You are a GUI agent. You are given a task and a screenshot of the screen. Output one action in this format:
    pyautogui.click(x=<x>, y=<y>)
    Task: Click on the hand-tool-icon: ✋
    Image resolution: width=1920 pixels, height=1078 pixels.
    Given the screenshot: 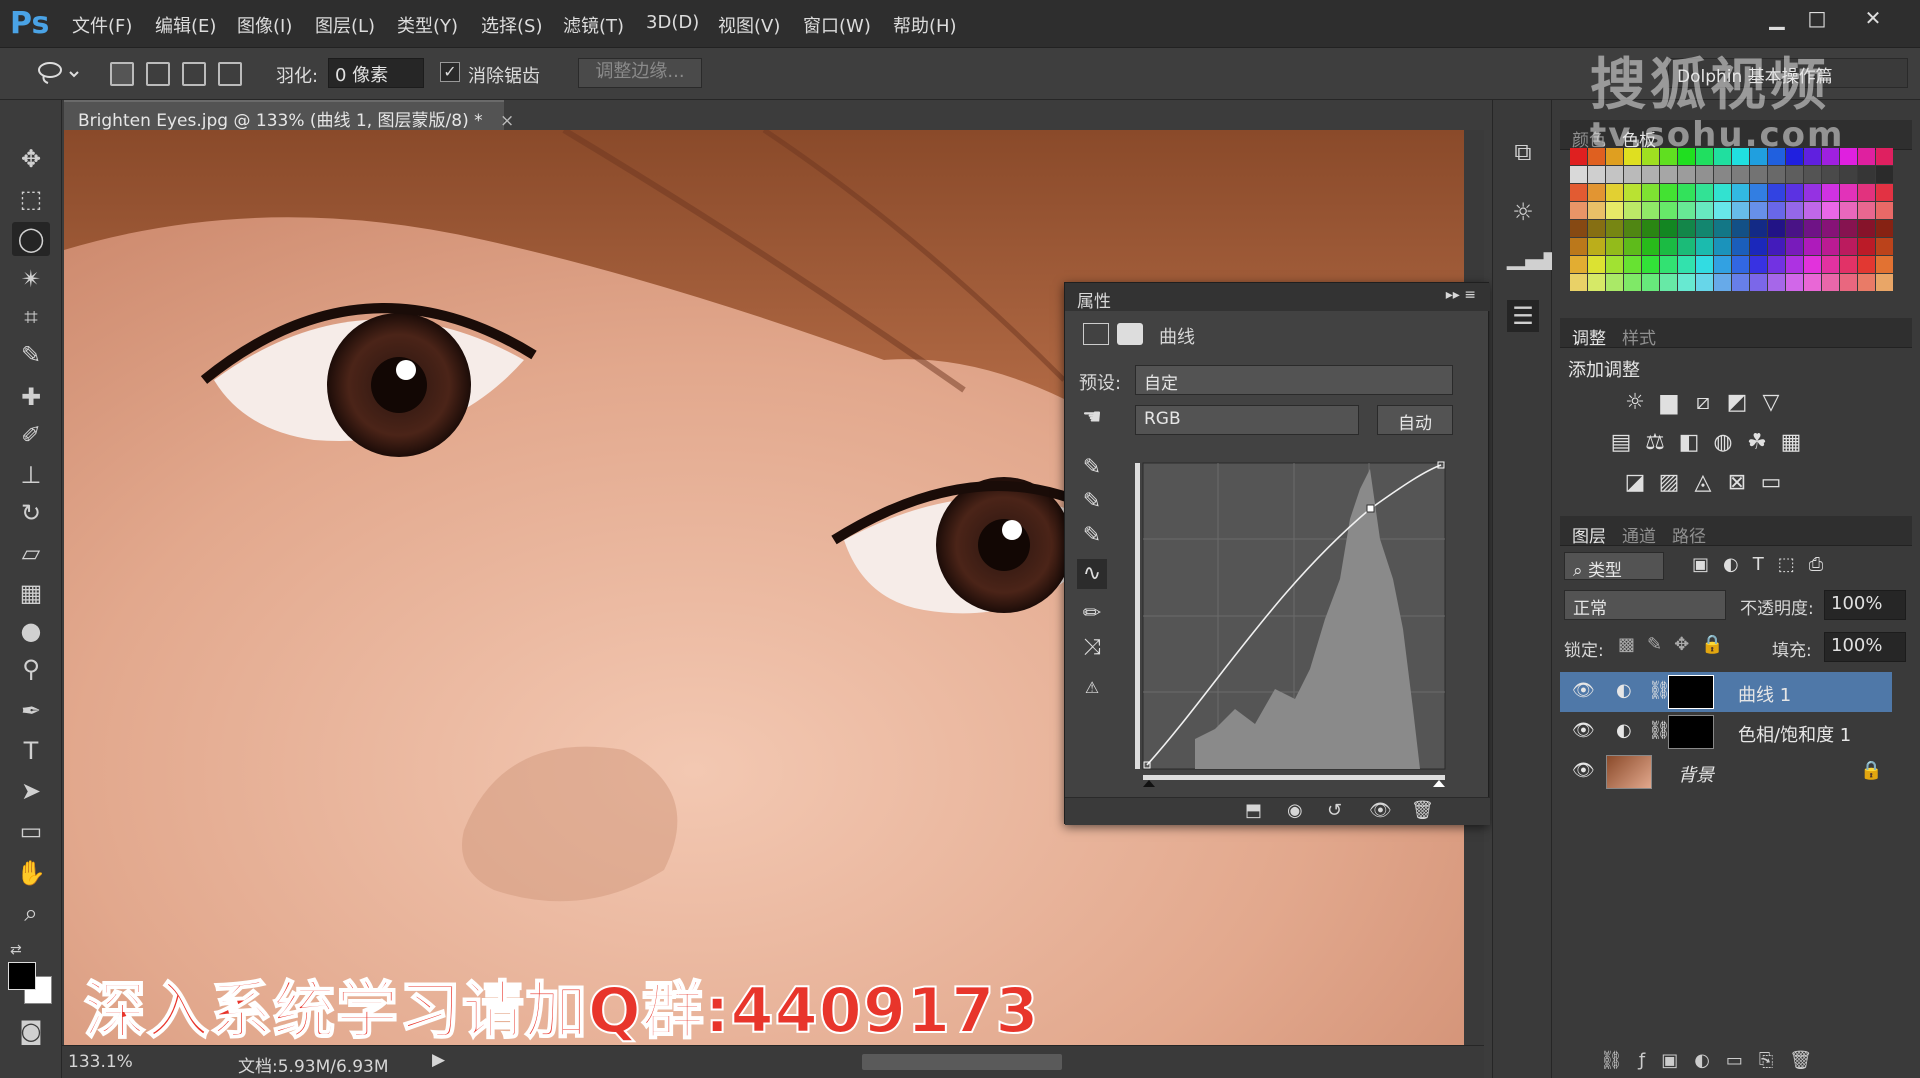 What is the action you would take?
    pyautogui.click(x=31, y=873)
    